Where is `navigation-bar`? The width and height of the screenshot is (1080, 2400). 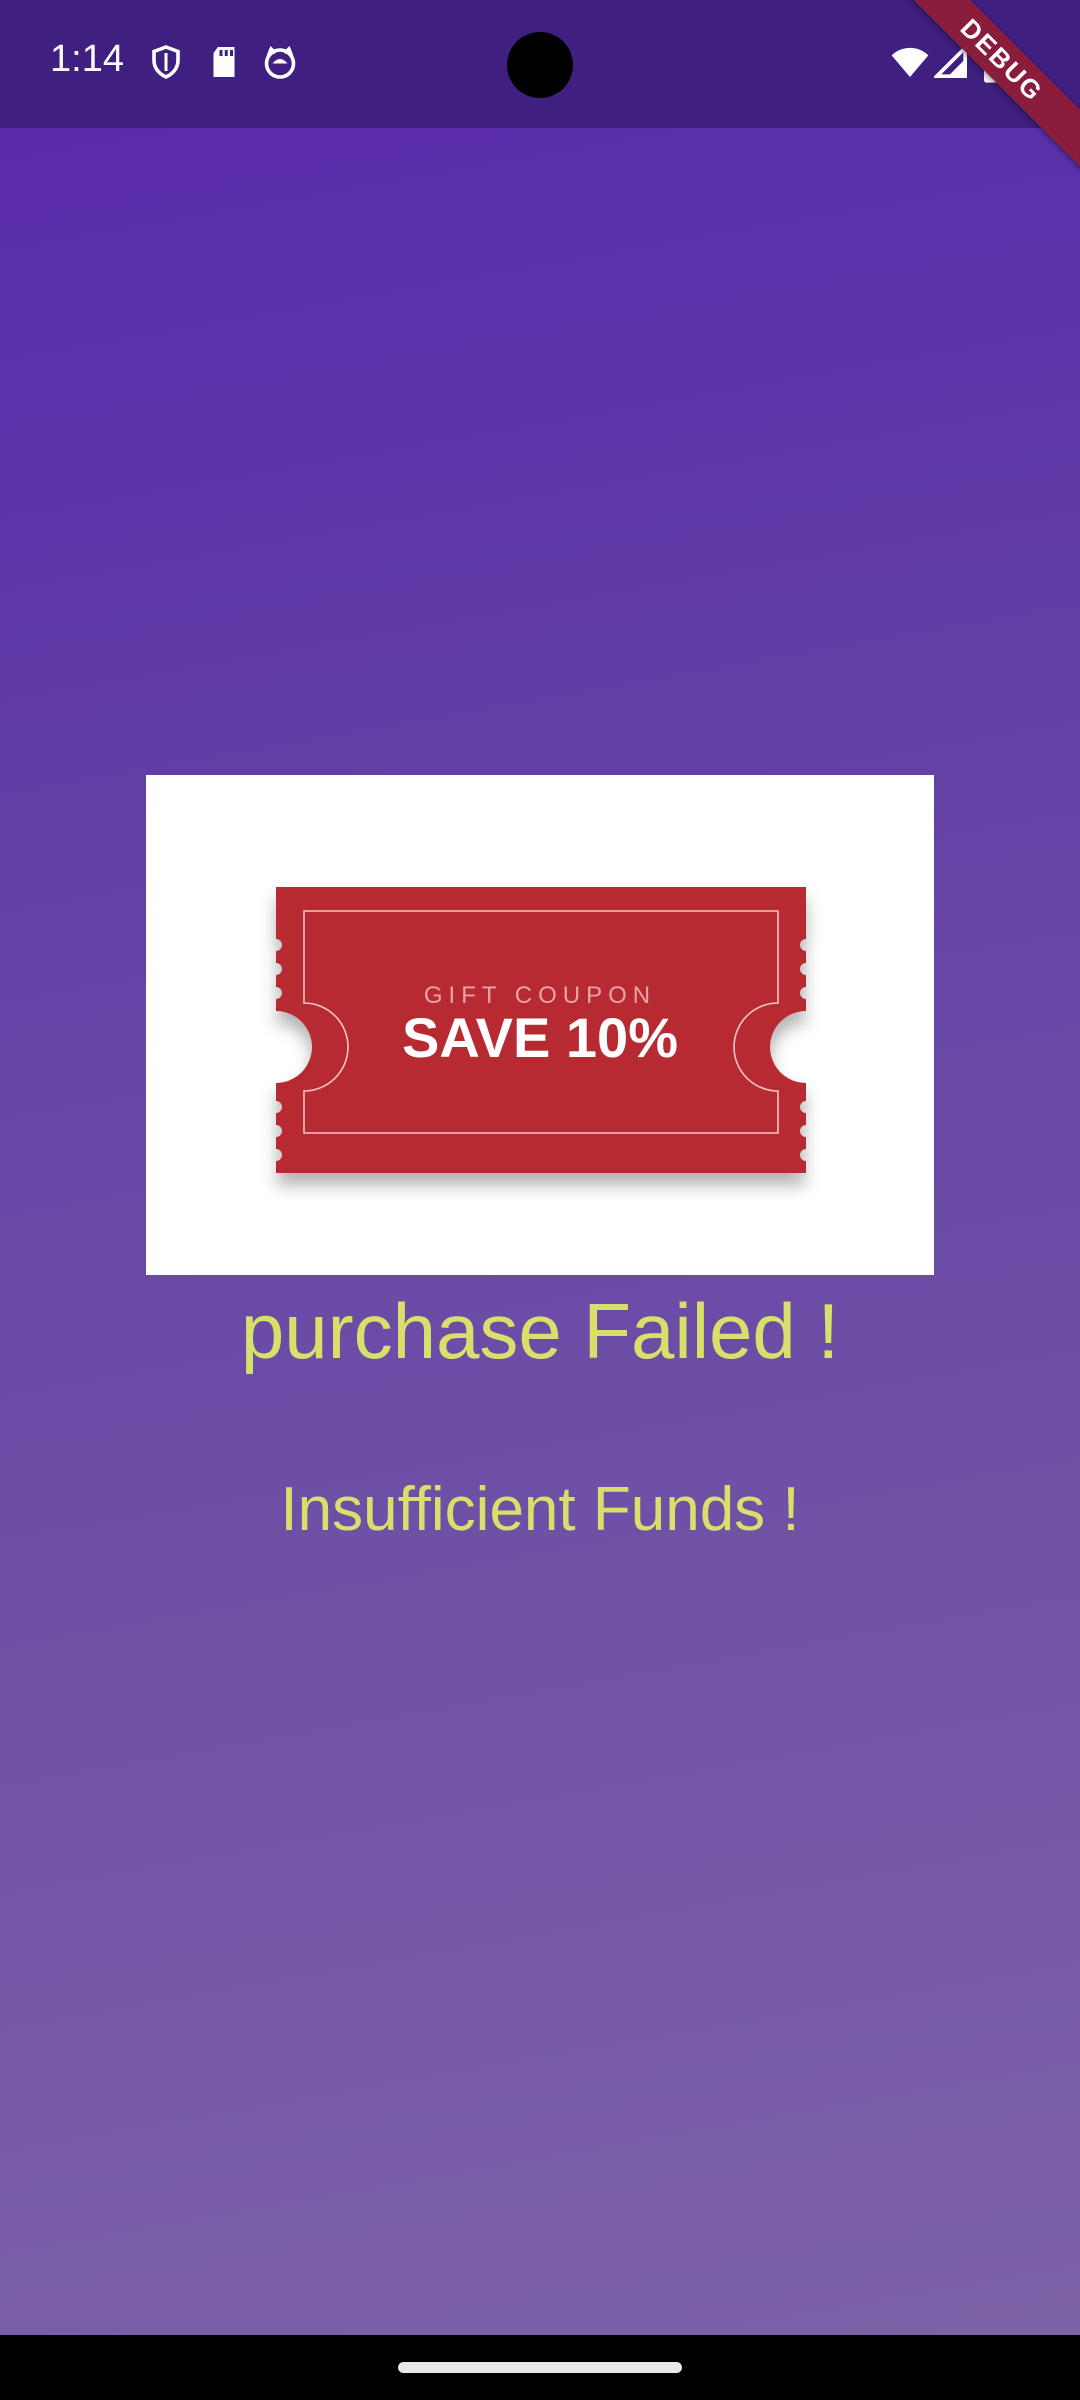
navigation-bar is located at coordinates (540, 2367).